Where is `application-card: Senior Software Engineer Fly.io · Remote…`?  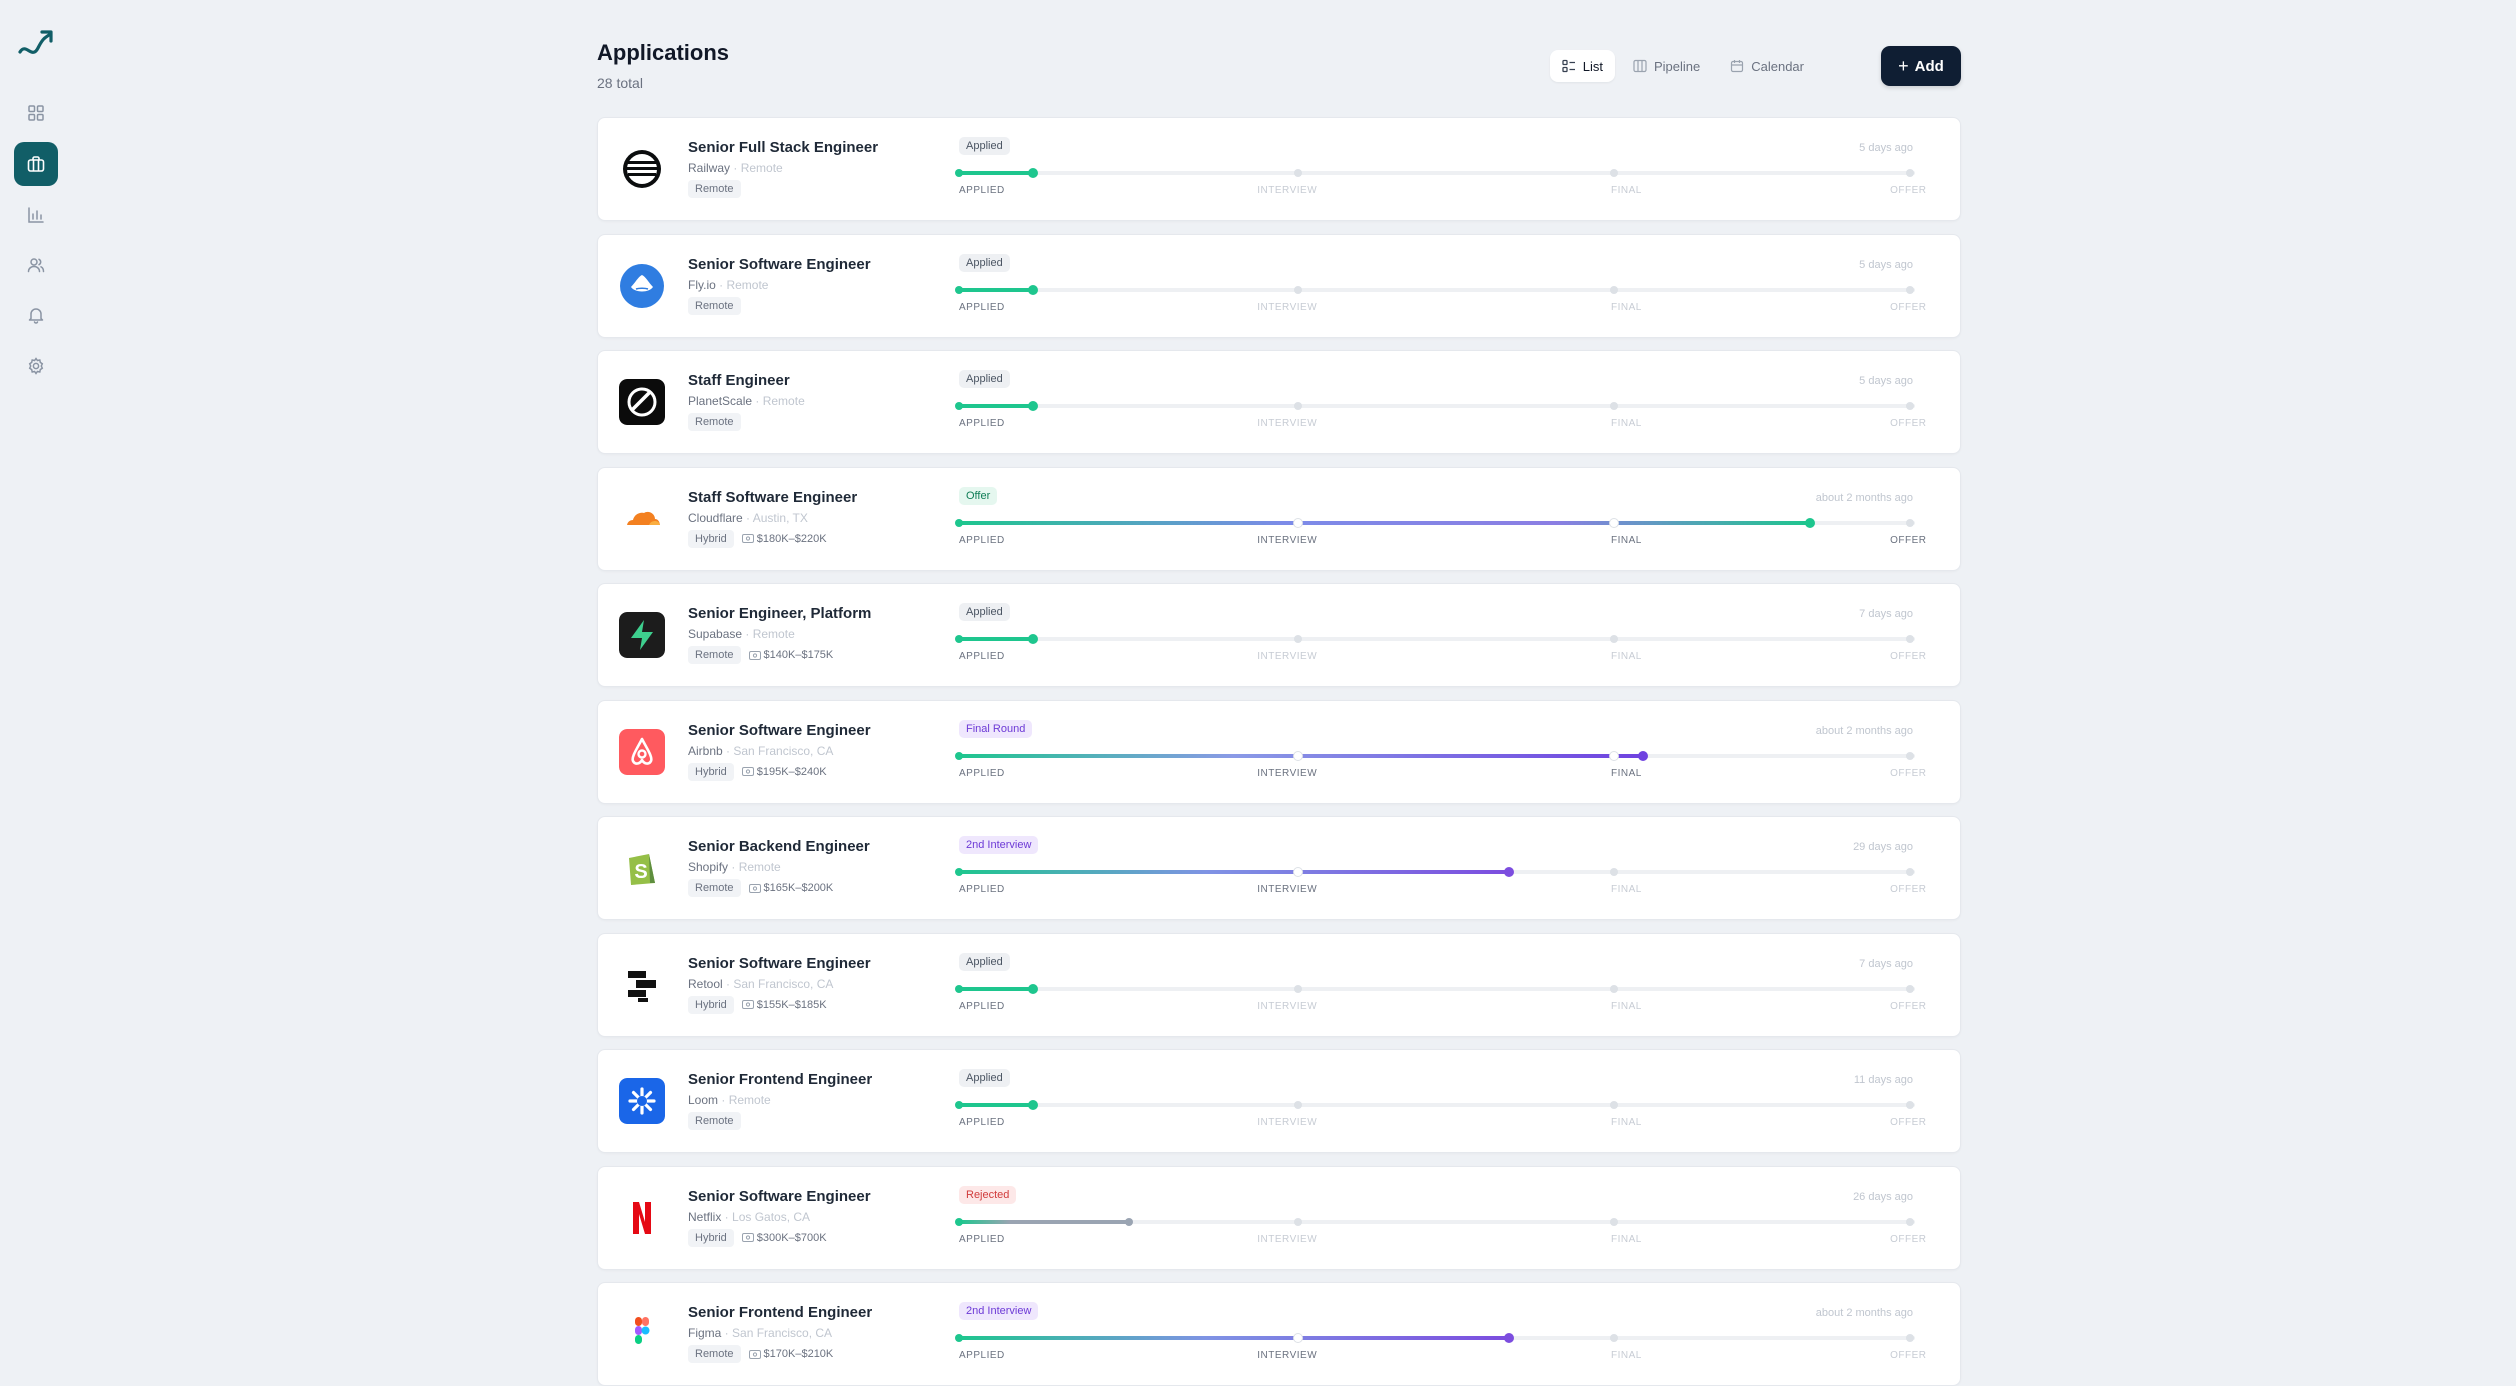 application-card: Senior Software Engineer Fly.io · Remote… is located at coordinates (1279, 285).